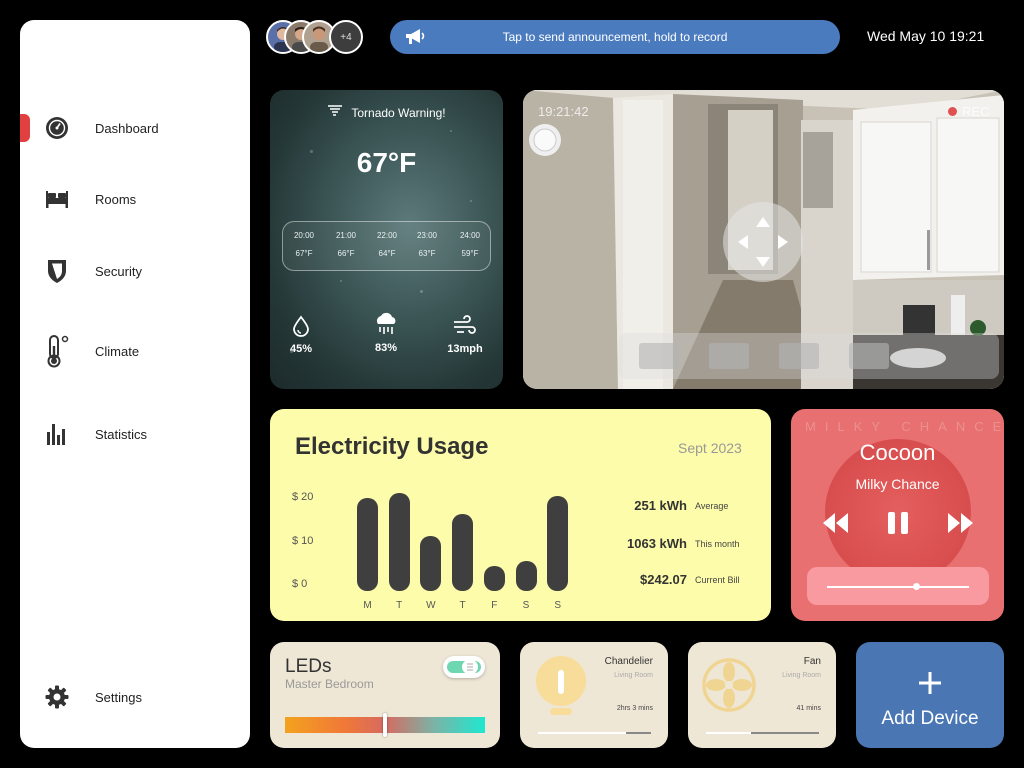 The width and height of the screenshot is (1024, 768). Describe the element at coordinates (385, 725) in the screenshot. I see `led-color-handle` at that location.